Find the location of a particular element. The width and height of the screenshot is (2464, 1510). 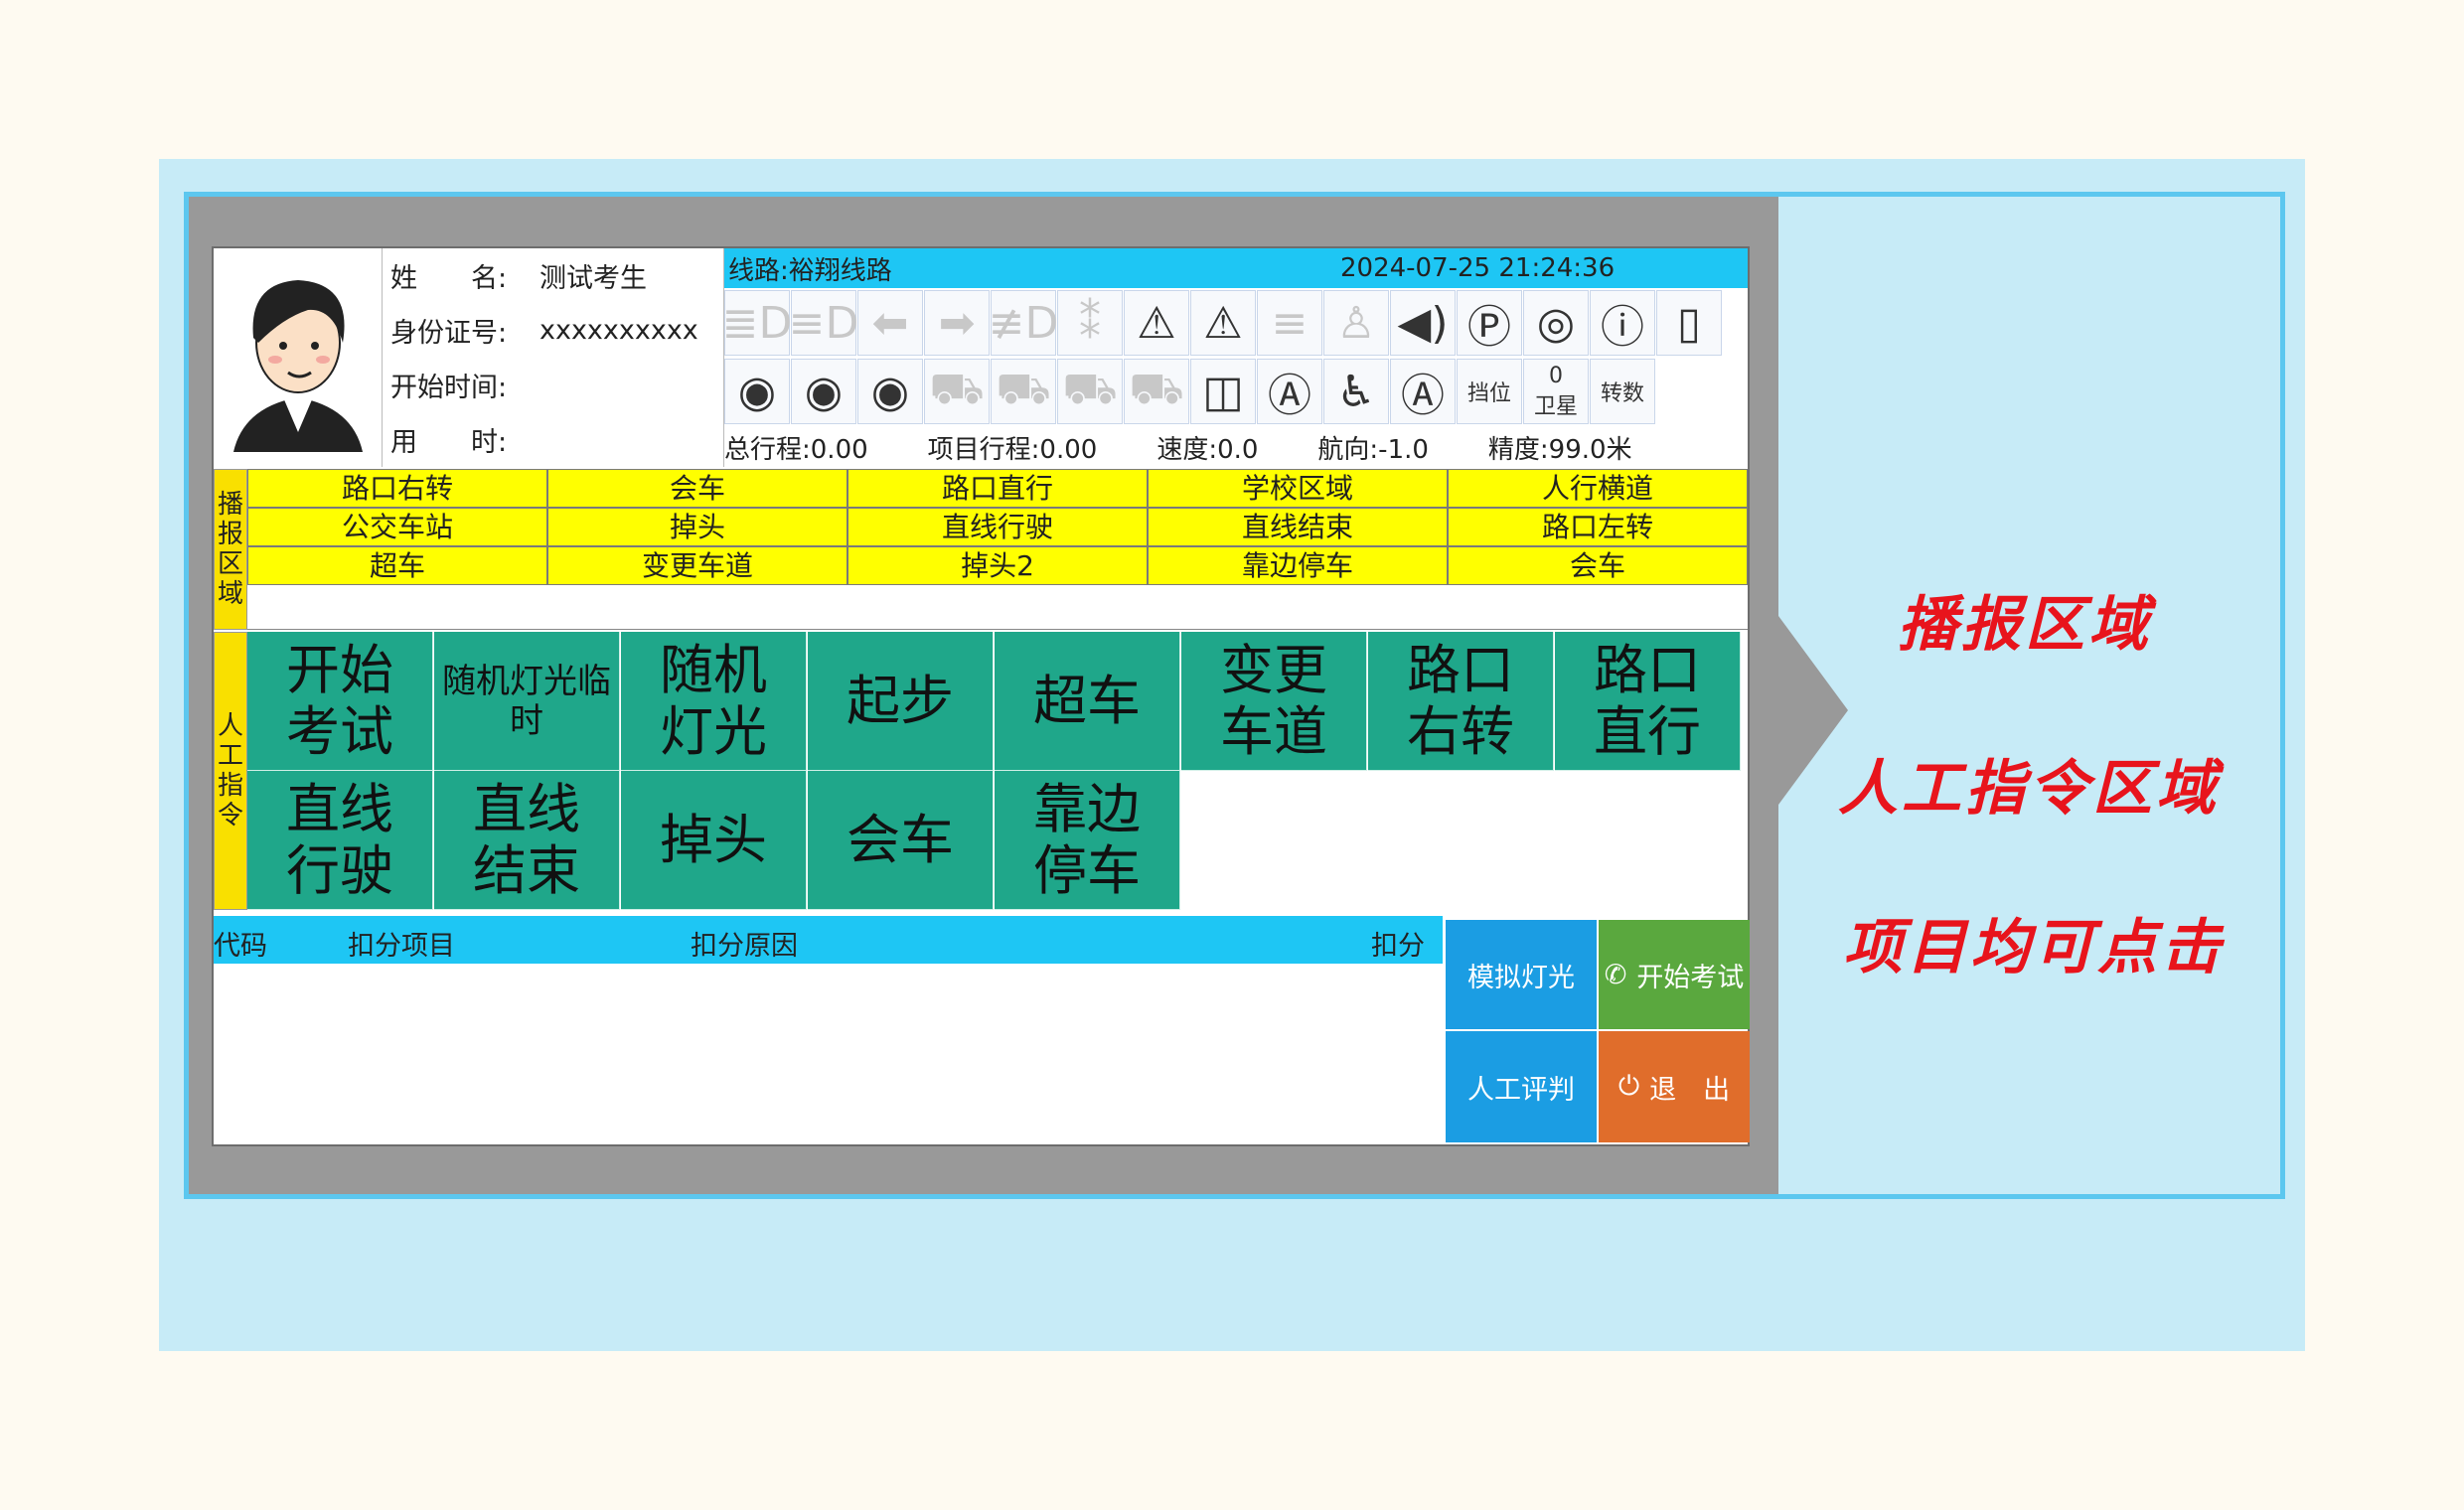

start-exam-button: ✆ 开始考试 is located at coordinates (1675, 975).